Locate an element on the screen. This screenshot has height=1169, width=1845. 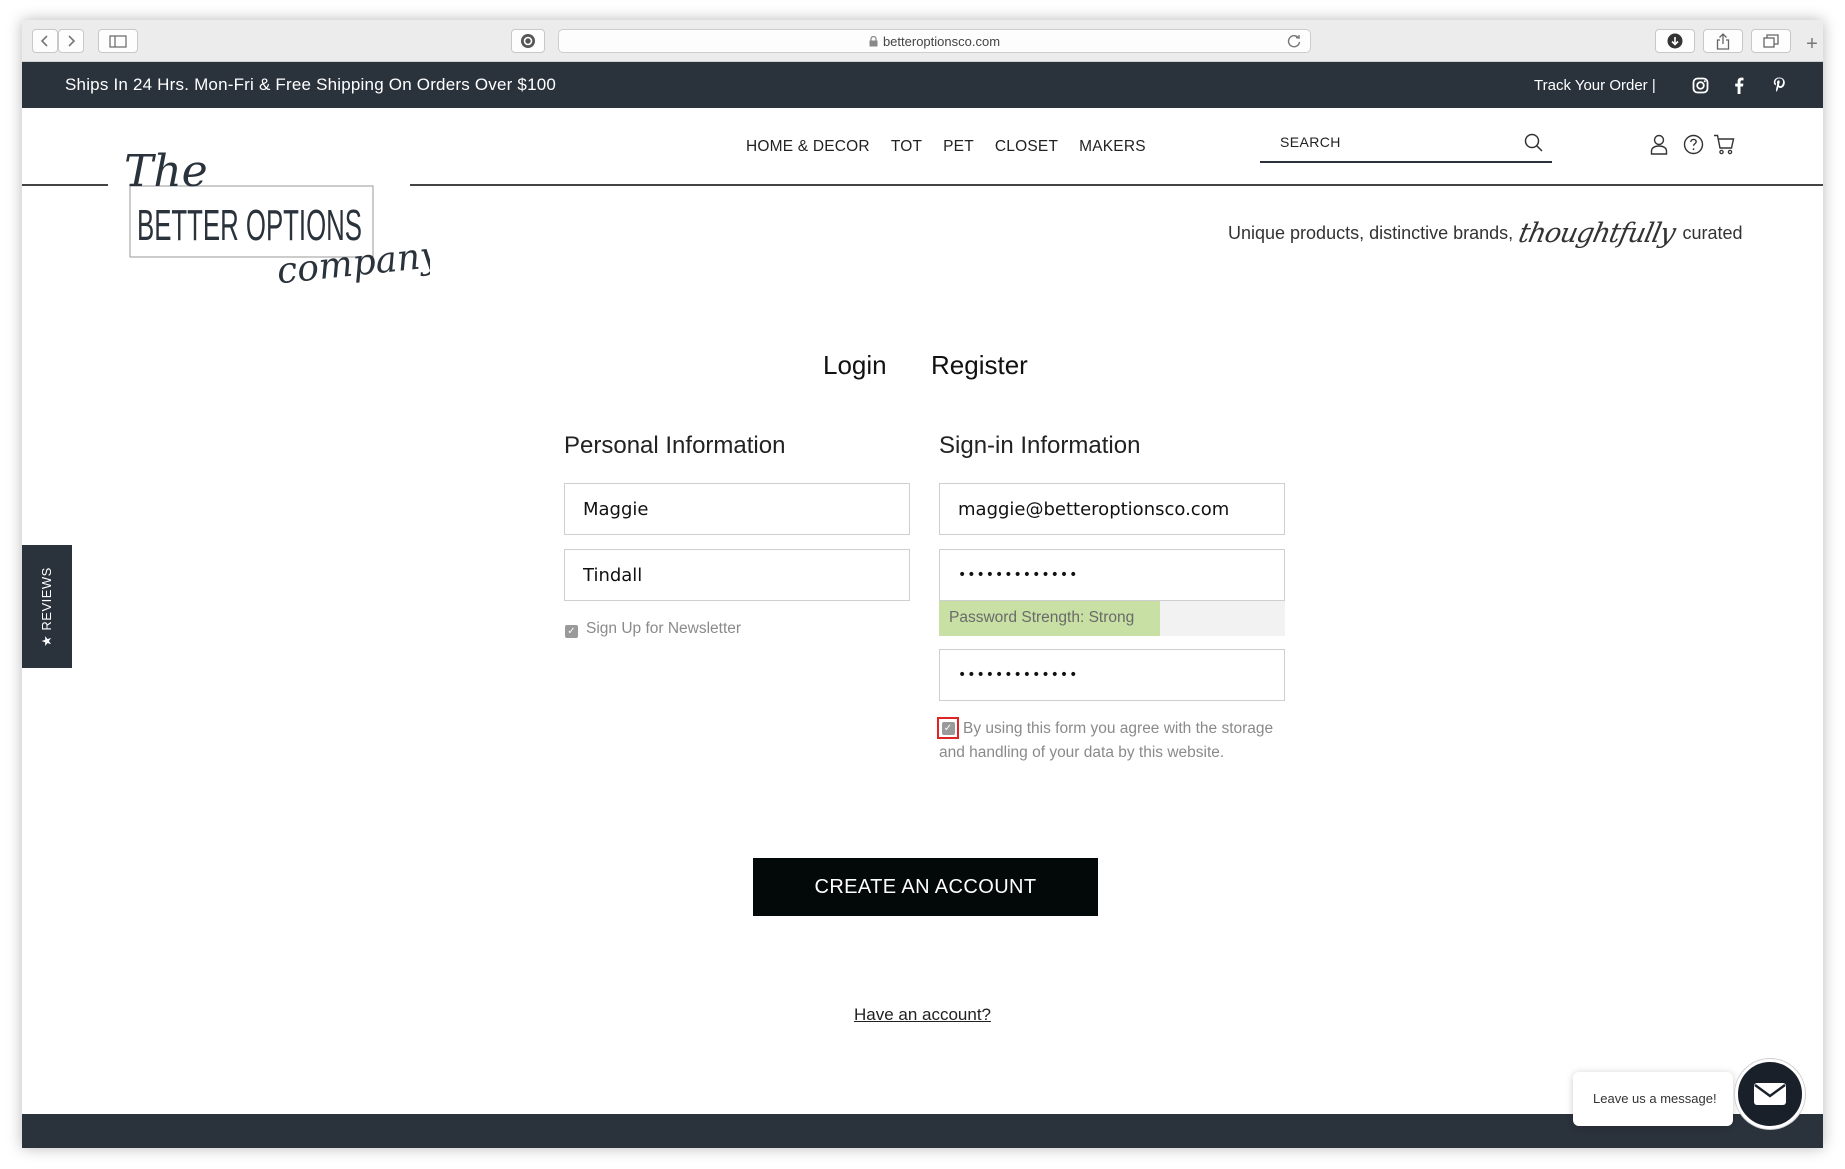
main-nav: HOME & DECOR TOT PET CLOSET MAKERS is located at coordinates (956, 147).